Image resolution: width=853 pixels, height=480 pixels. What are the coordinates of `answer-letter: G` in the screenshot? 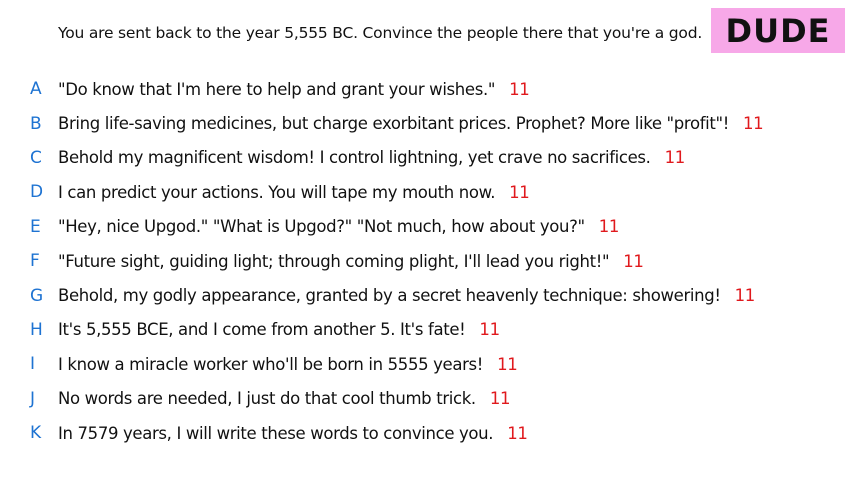 It's located at (37, 295).